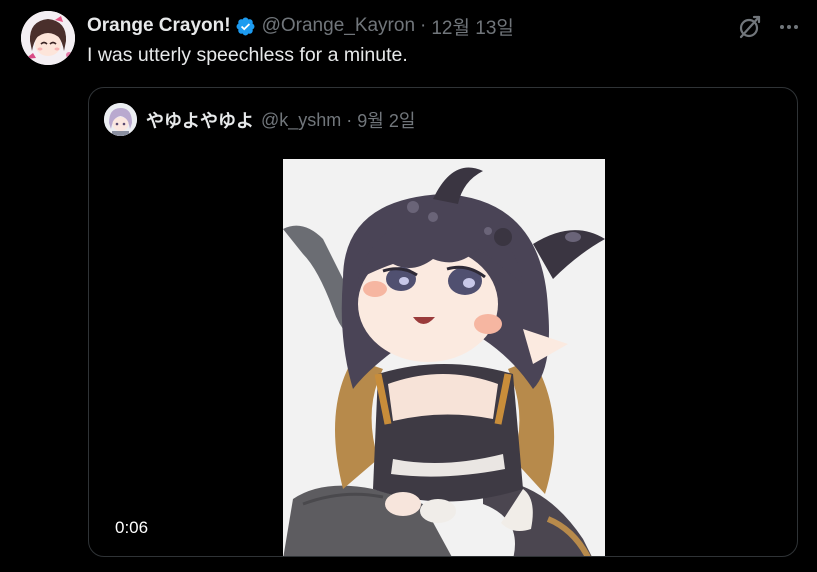  I want to click on verified-badge-icon, so click(245, 26).